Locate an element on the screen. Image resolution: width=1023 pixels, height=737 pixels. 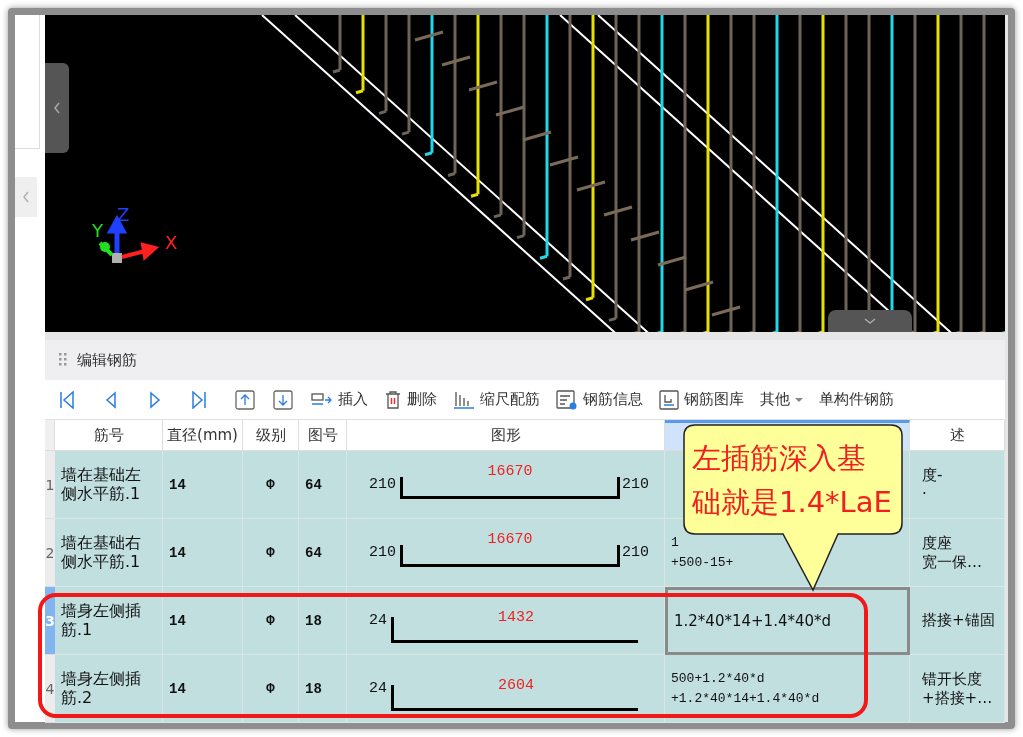
column-header: 图号 is located at coordinates (323, 435).